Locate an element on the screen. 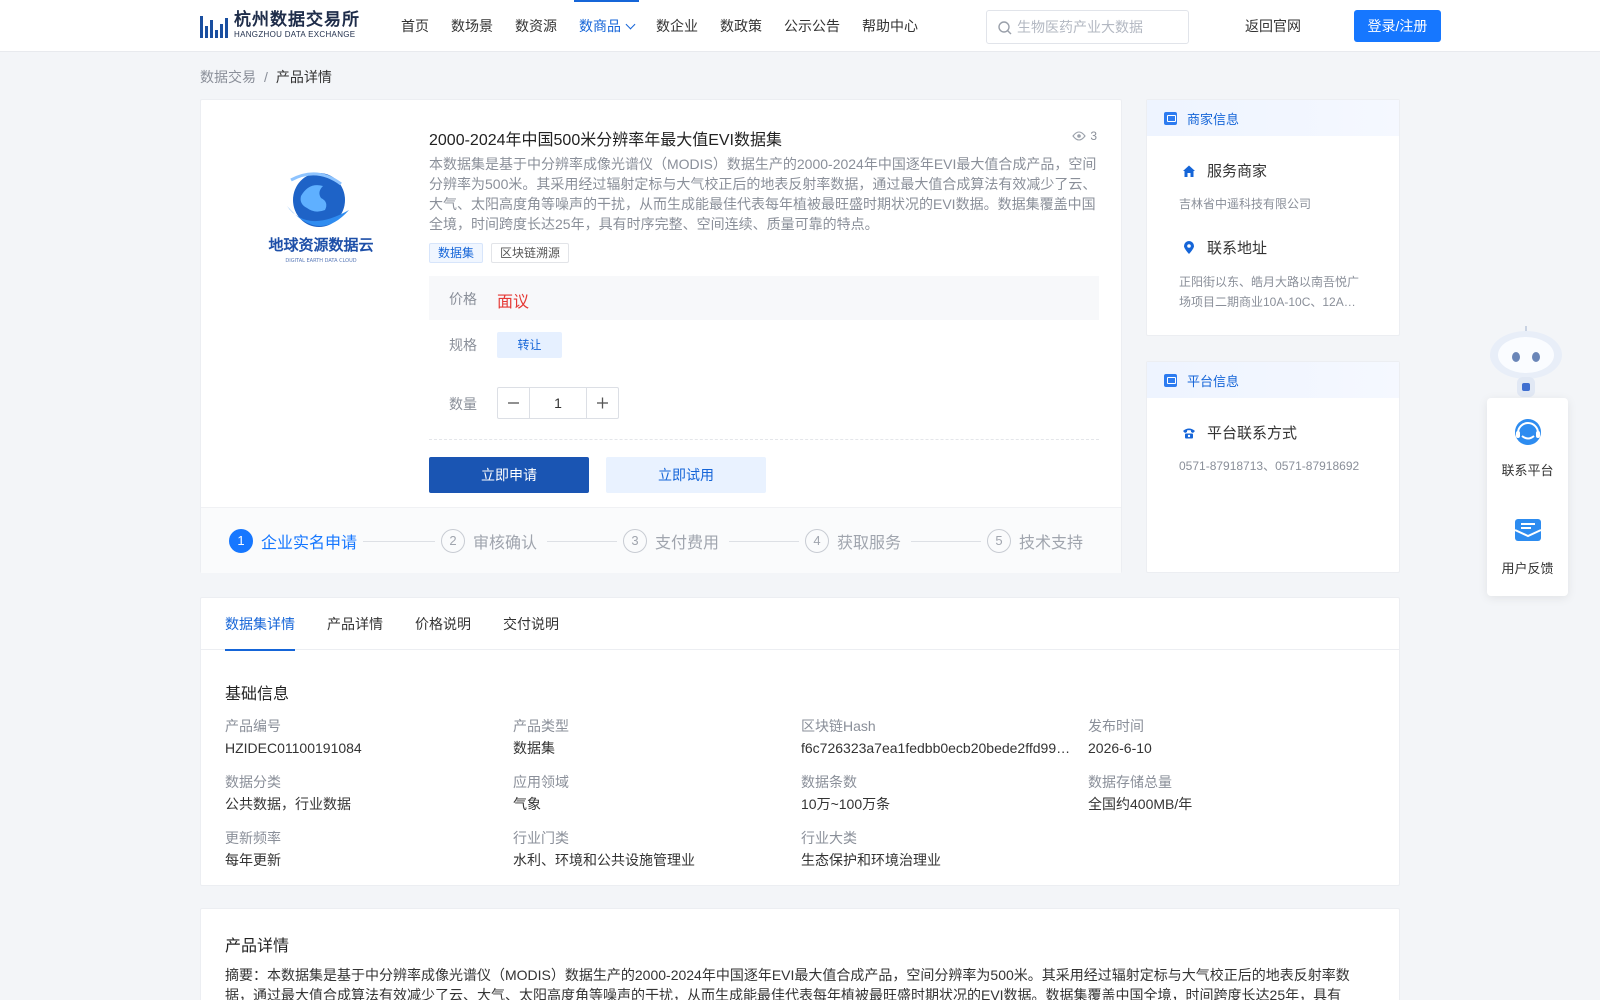  tag-blockchain: 区块链溯源 is located at coordinates (530, 253).